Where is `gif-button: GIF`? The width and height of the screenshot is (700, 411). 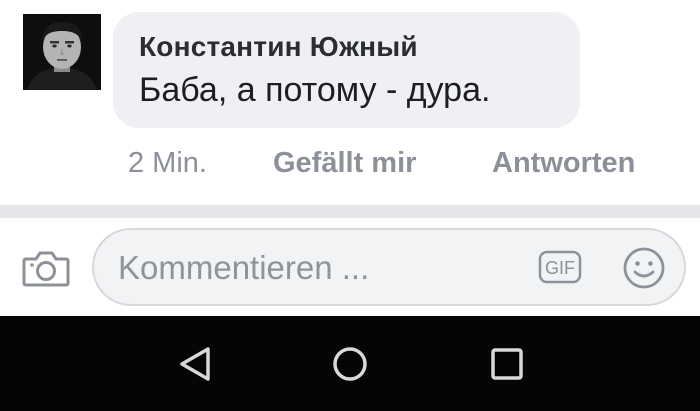
gif-button: GIF is located at coordinates (560, 267).